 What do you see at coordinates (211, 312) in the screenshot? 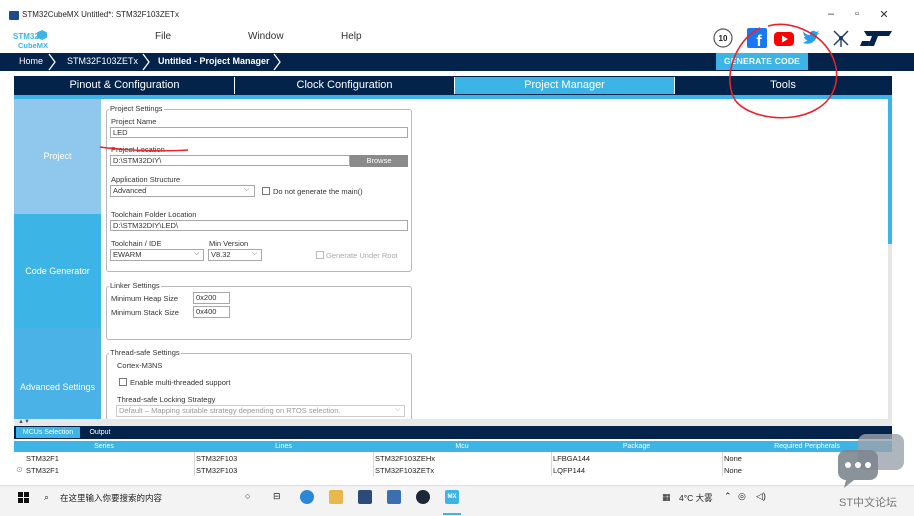
I see `min-stack-size-input: 0x400` at bounding box center [211, 312].